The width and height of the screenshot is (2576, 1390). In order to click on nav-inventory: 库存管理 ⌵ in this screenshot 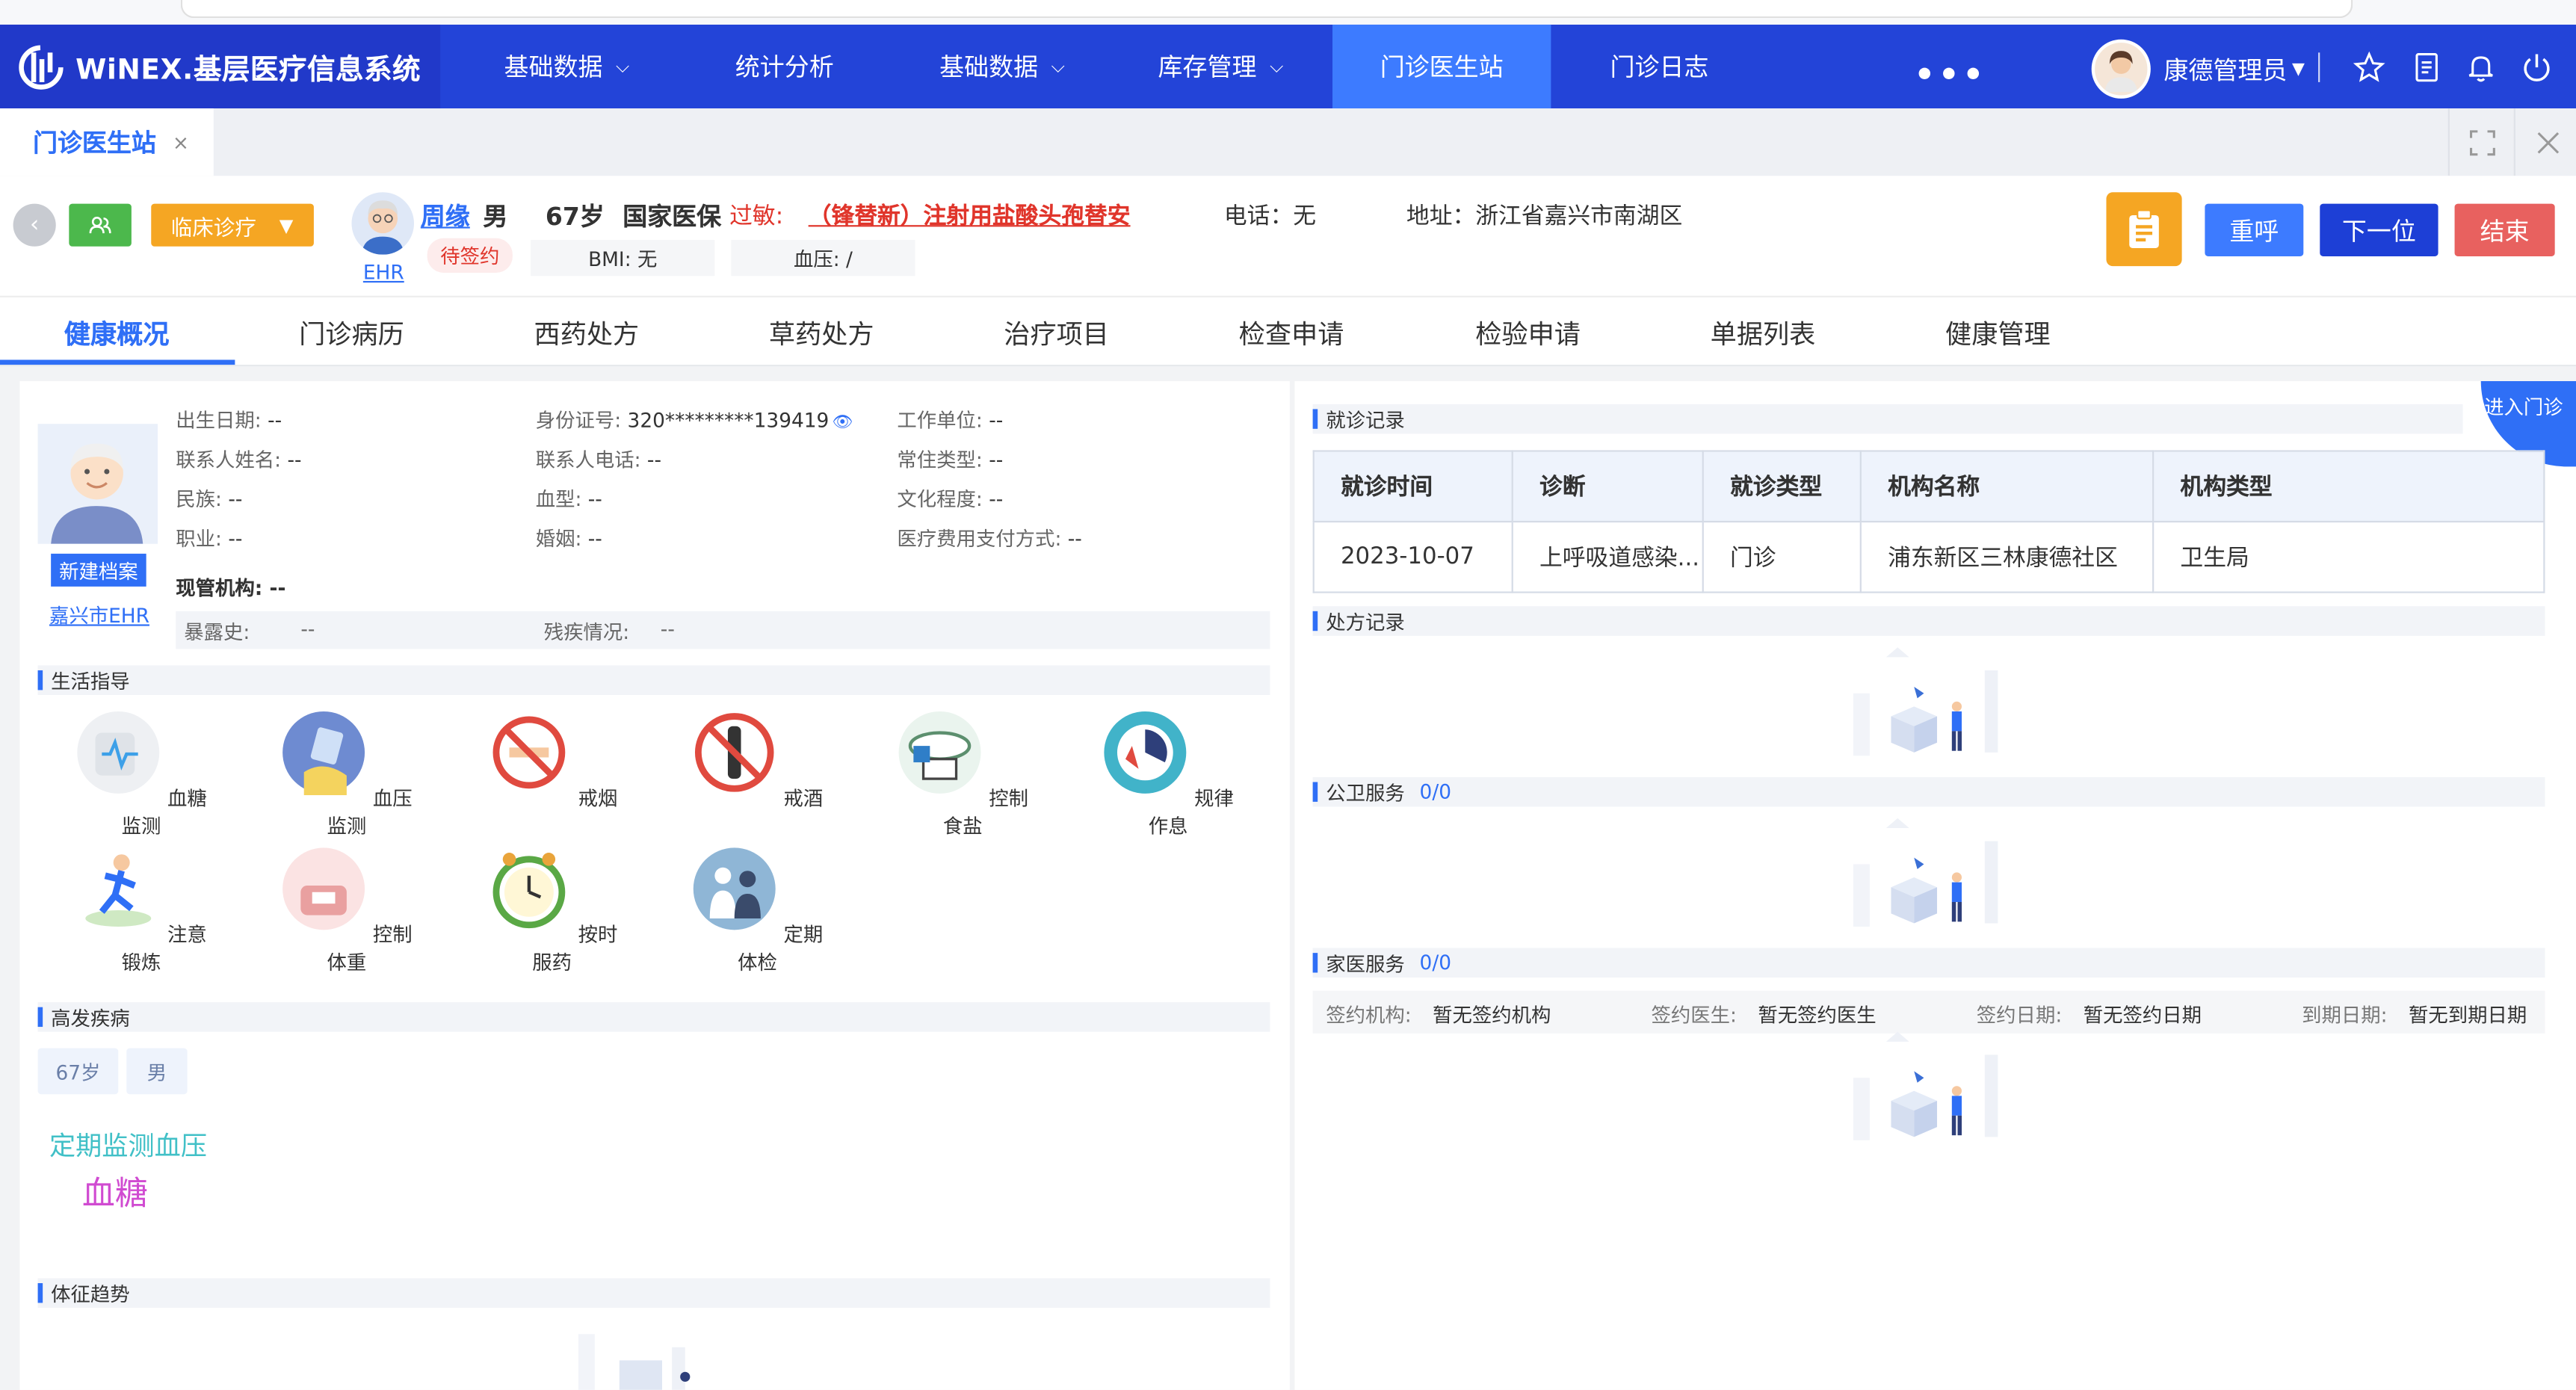, I will do `click(1222, 66)`.